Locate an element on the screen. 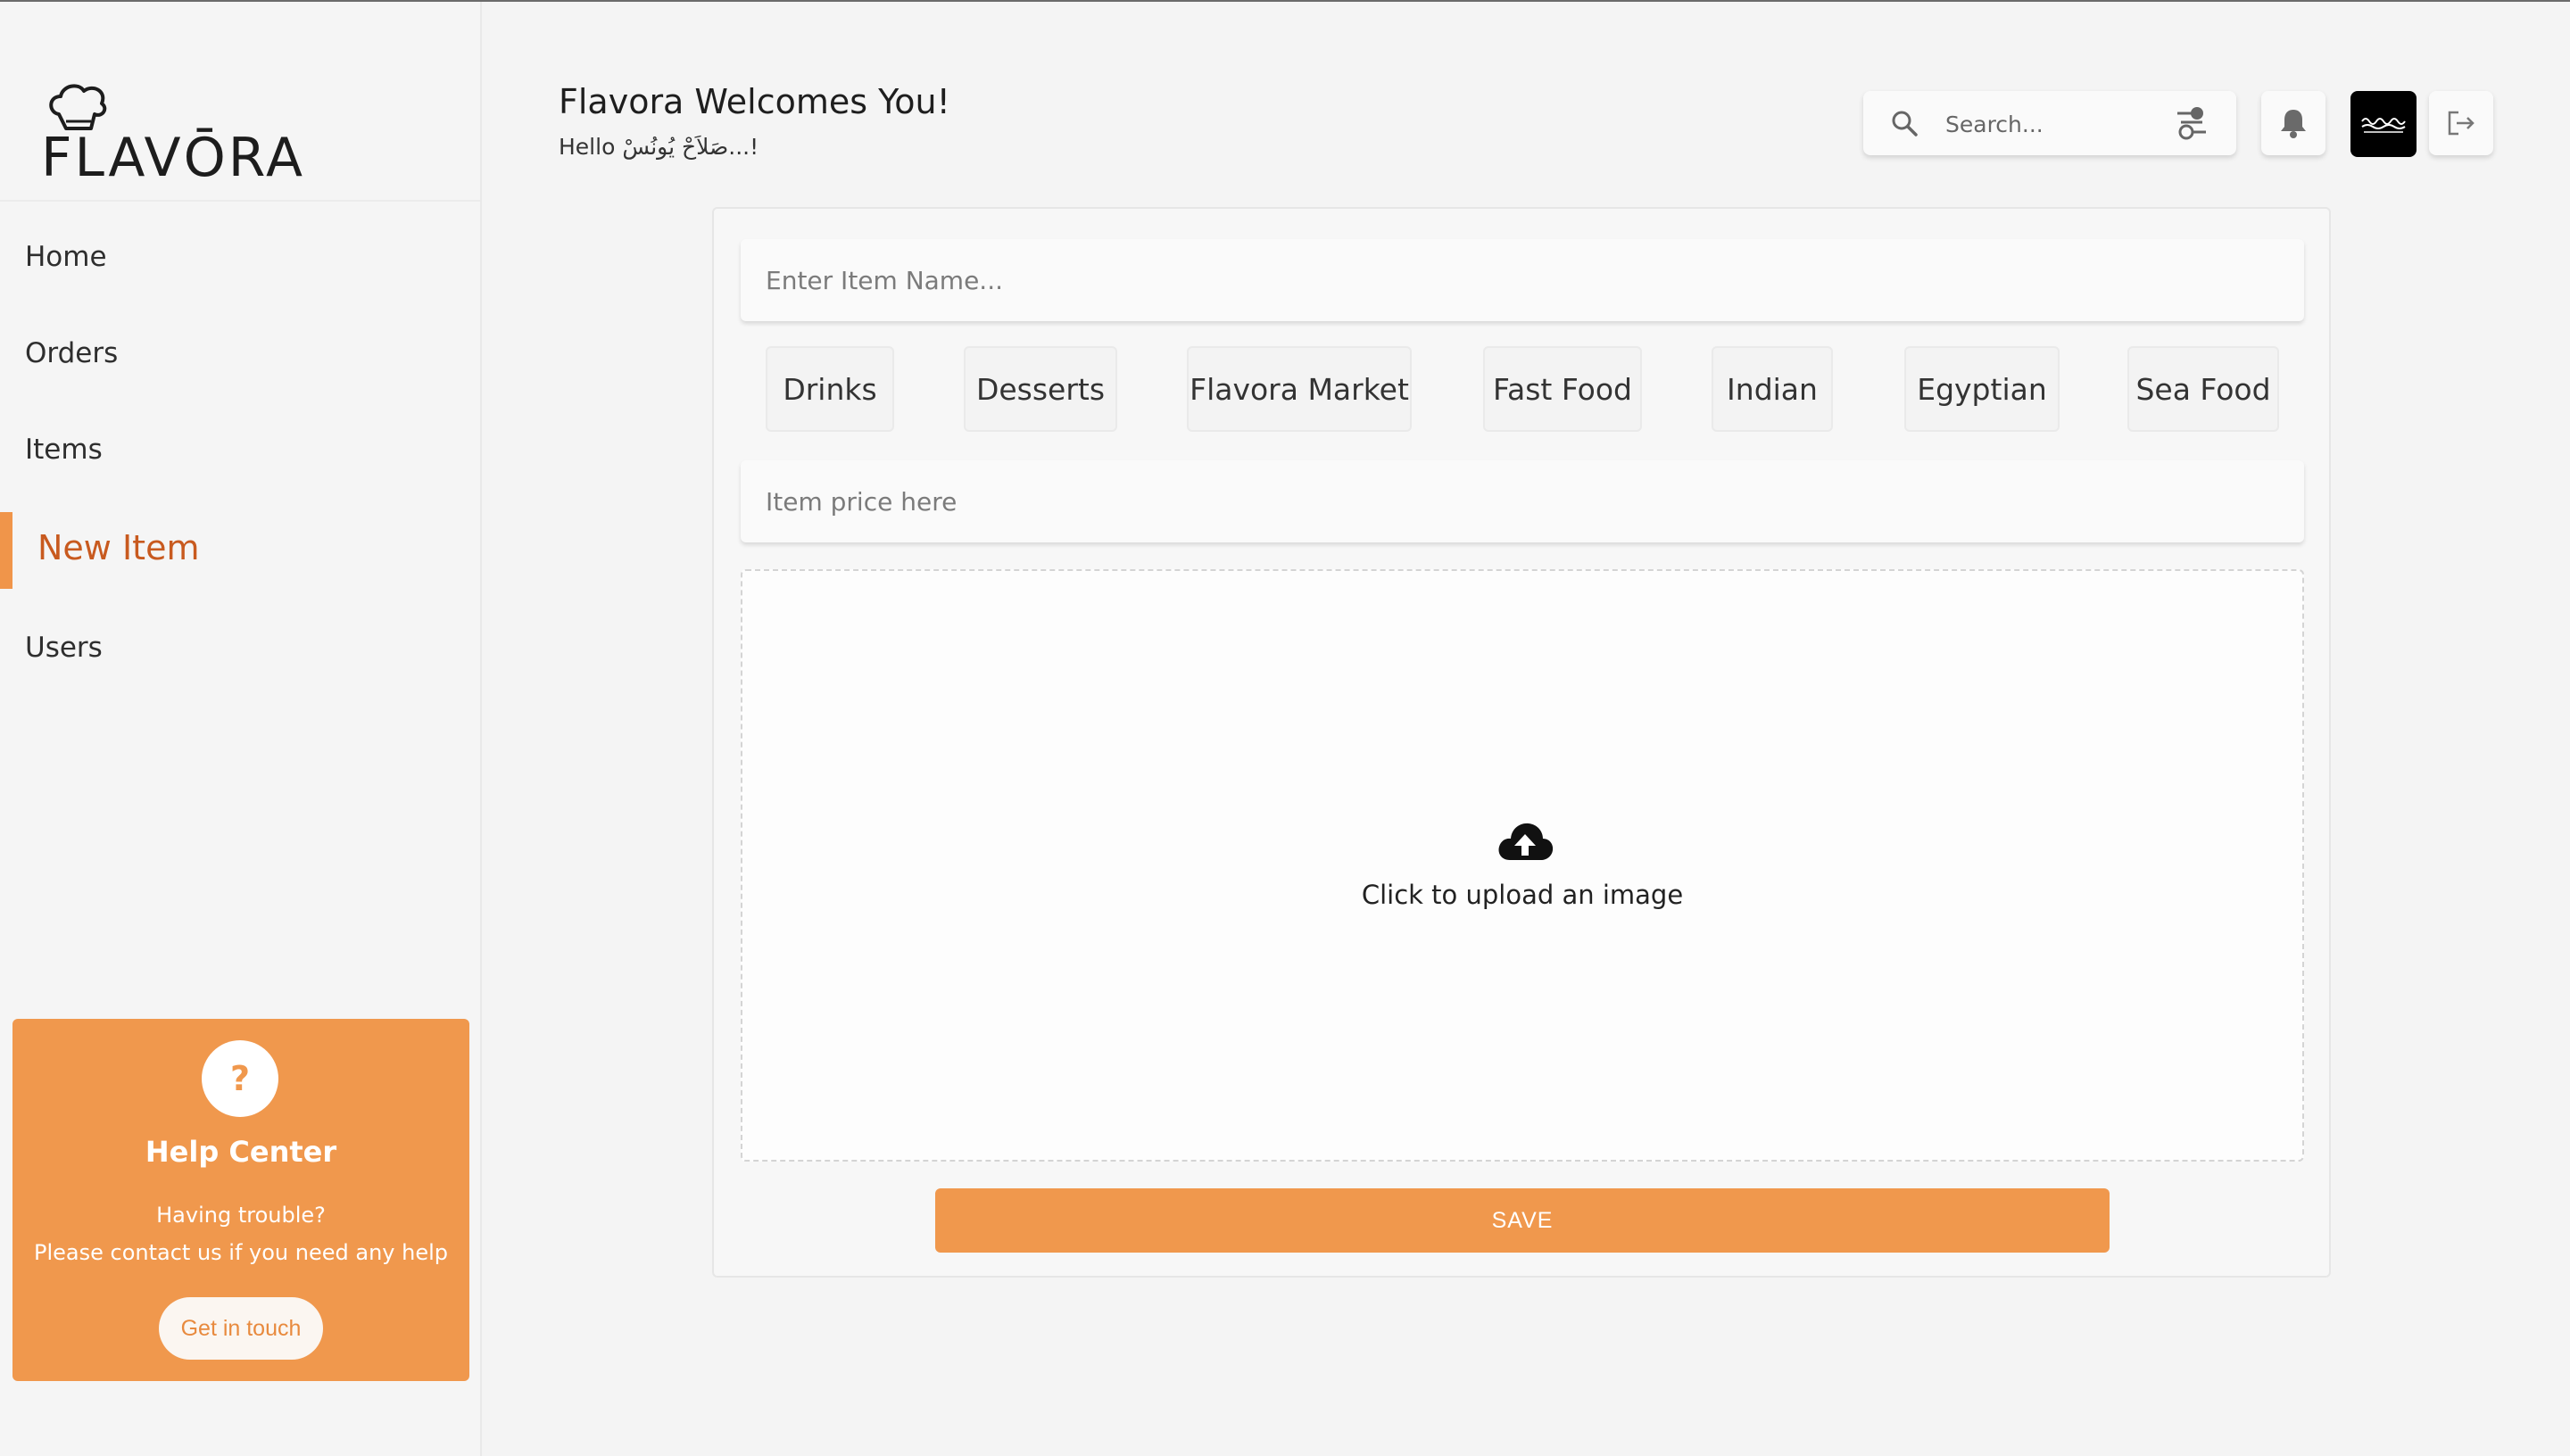 The height and width of the screenshot is (1456, 2570). category-label: Indian is located at coordinates (1773, 389).